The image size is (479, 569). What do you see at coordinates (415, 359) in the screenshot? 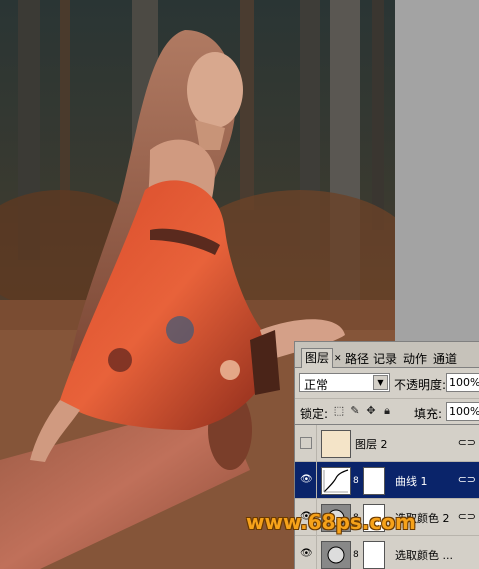
I see `tab-actions: 动作` at bounding box center [415, 359].